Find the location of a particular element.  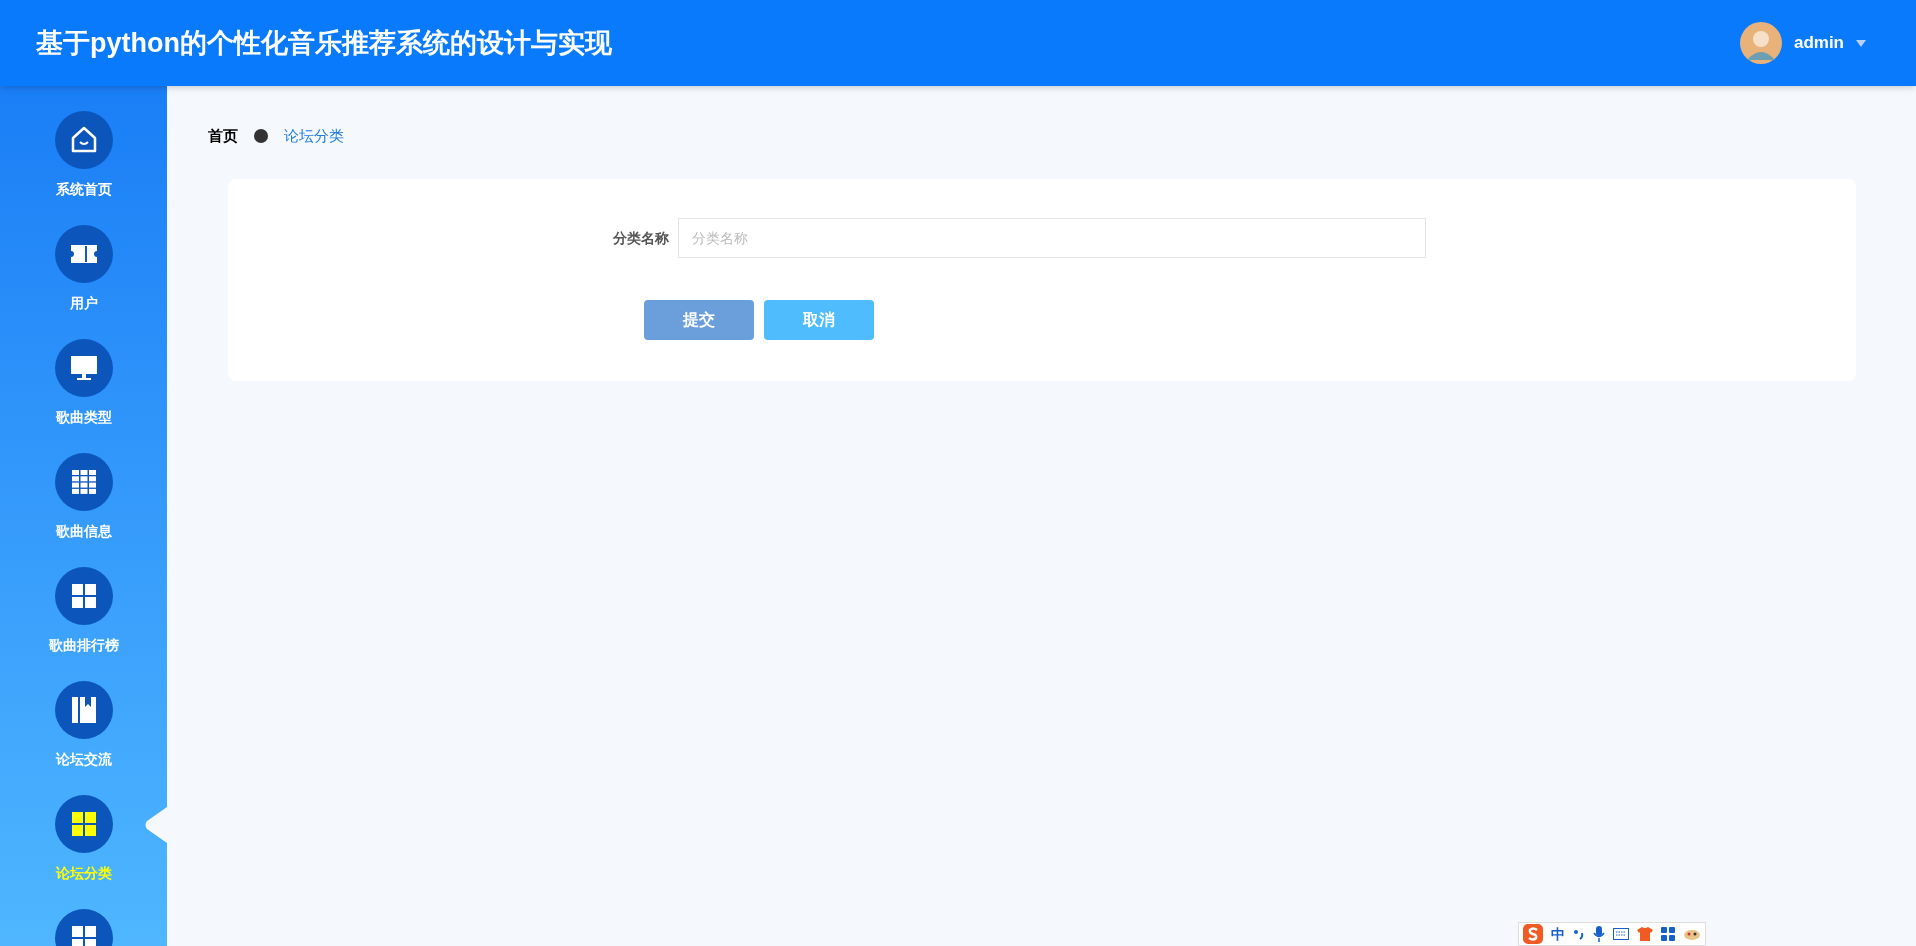

apps-icon is located at coordinates (1668, 934).